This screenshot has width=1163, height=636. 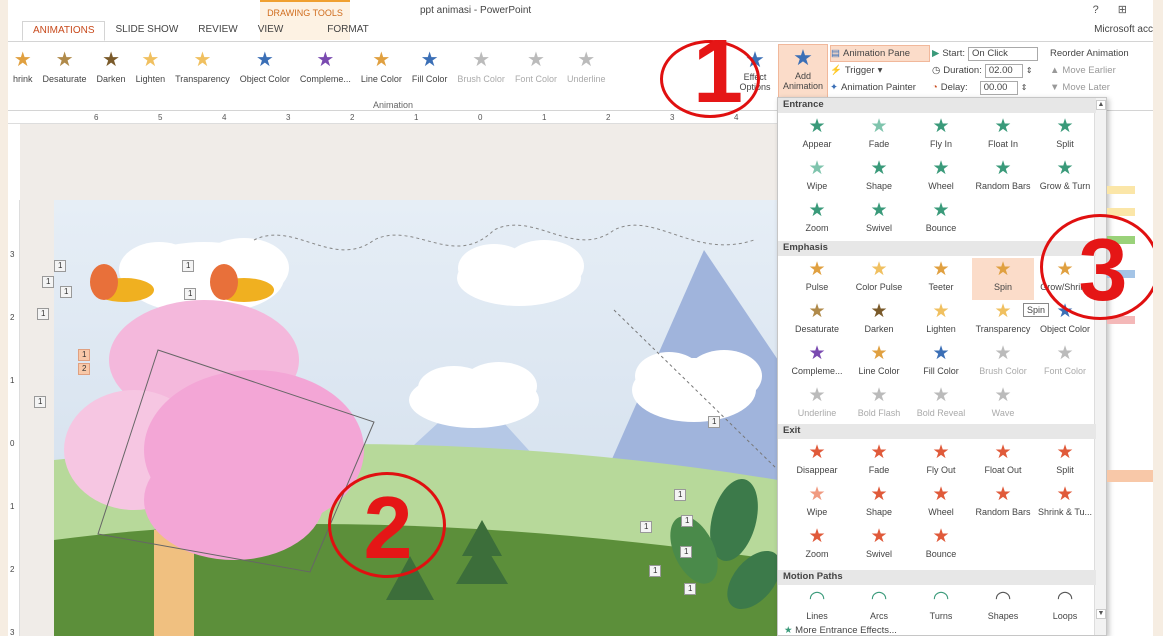 What do you see at coordinates (217, 31) in the screenshot?
I see `tab-review: REVIEW` at bounding box center [217, 31].